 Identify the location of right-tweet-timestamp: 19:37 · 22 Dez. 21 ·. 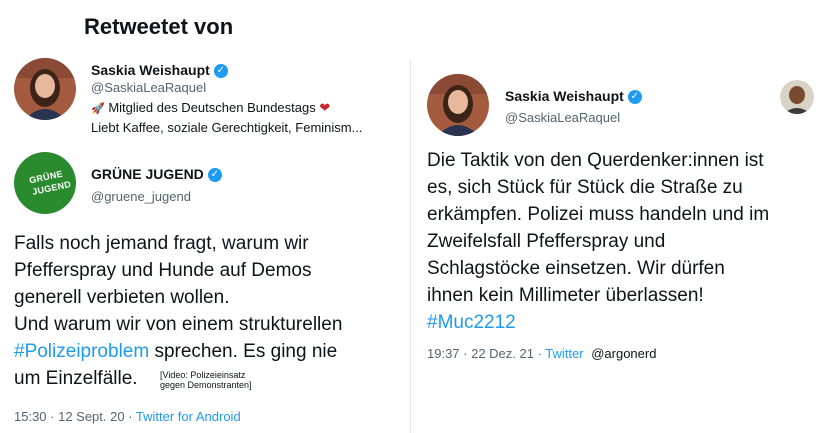
(486, 353).